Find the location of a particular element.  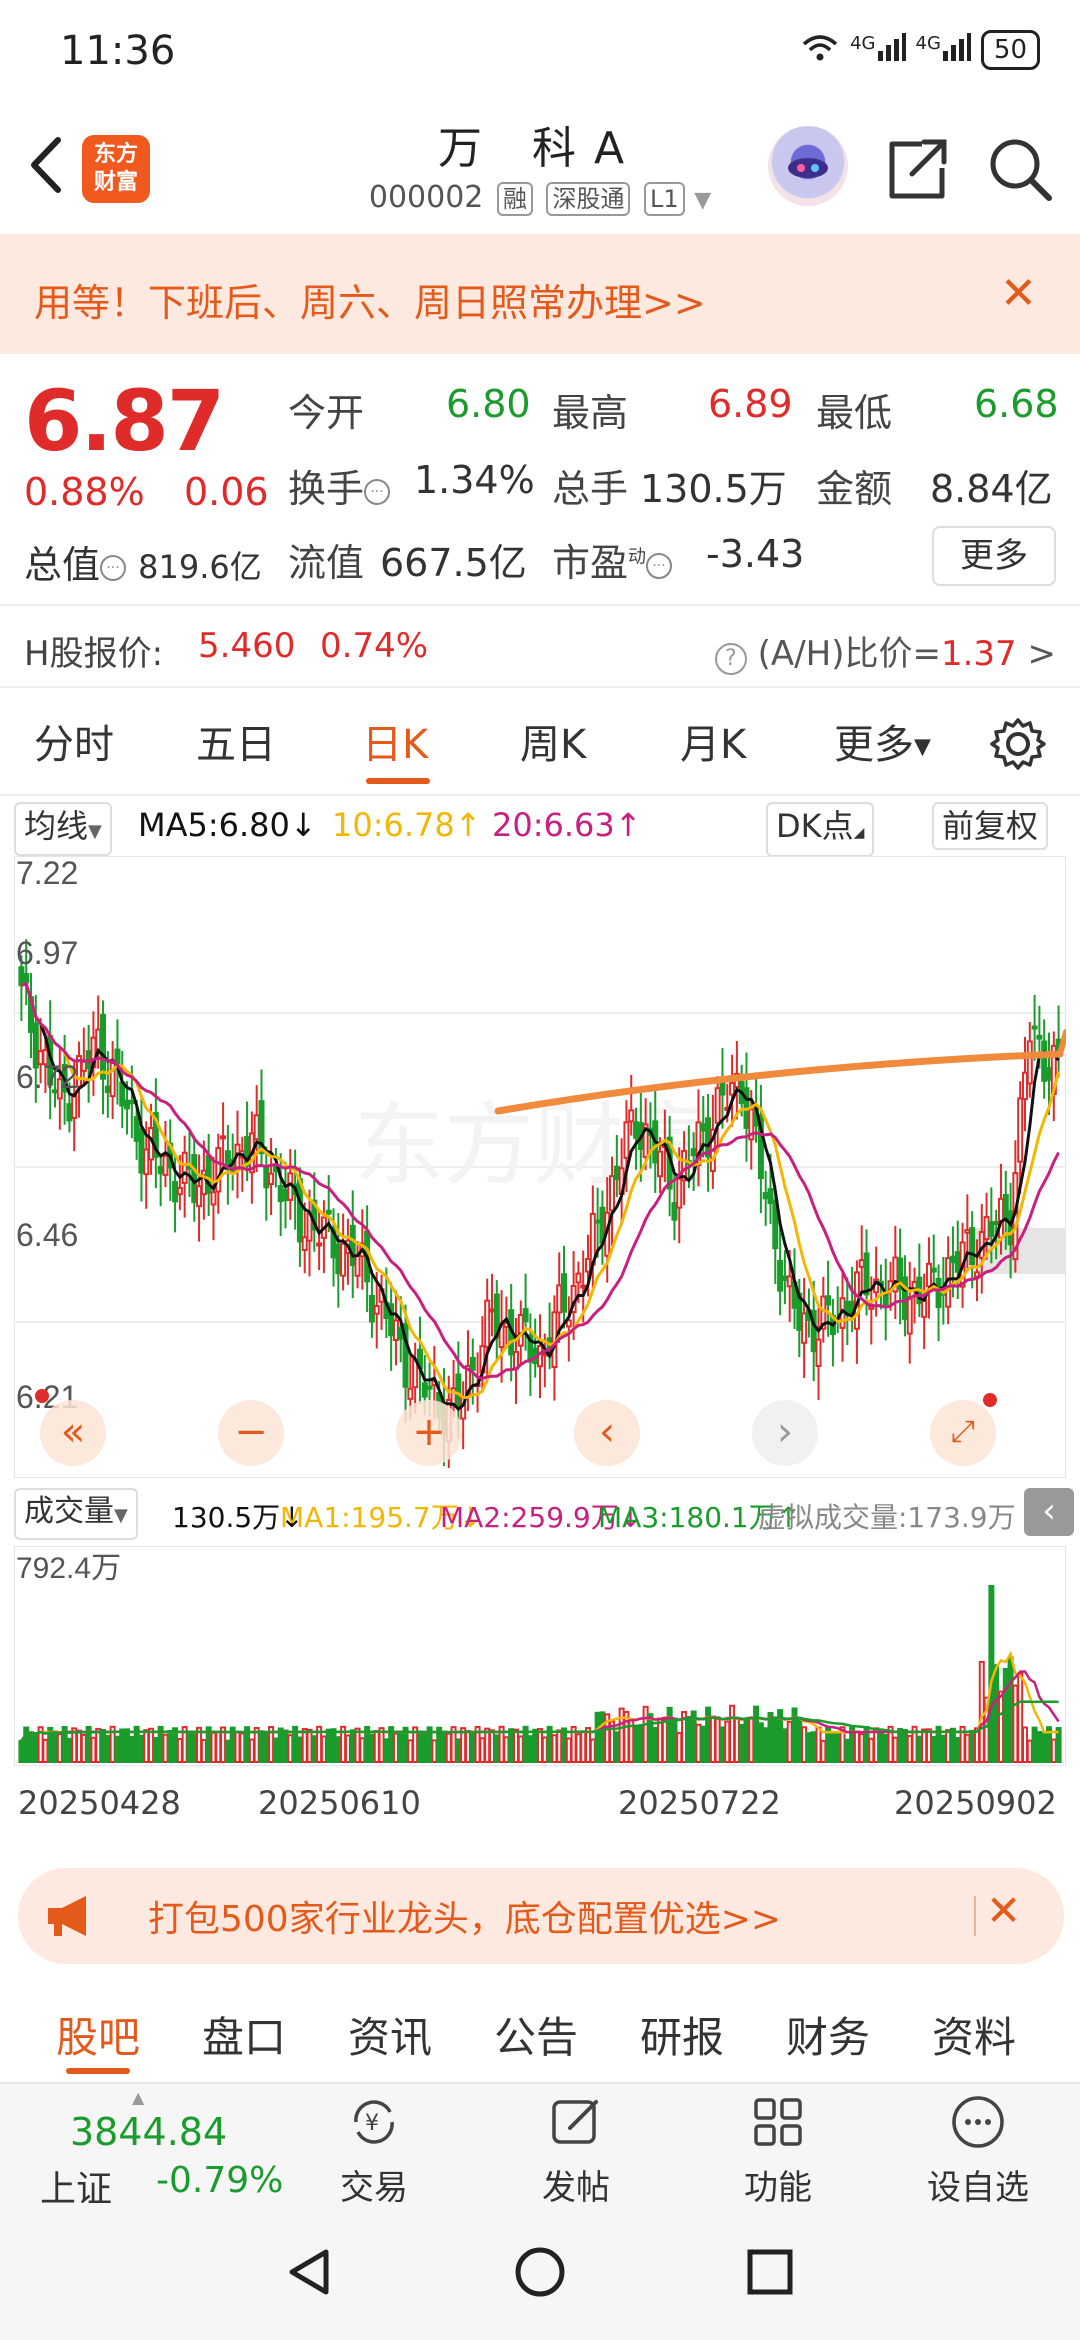

share-icon is located at coordinates (917, 169).